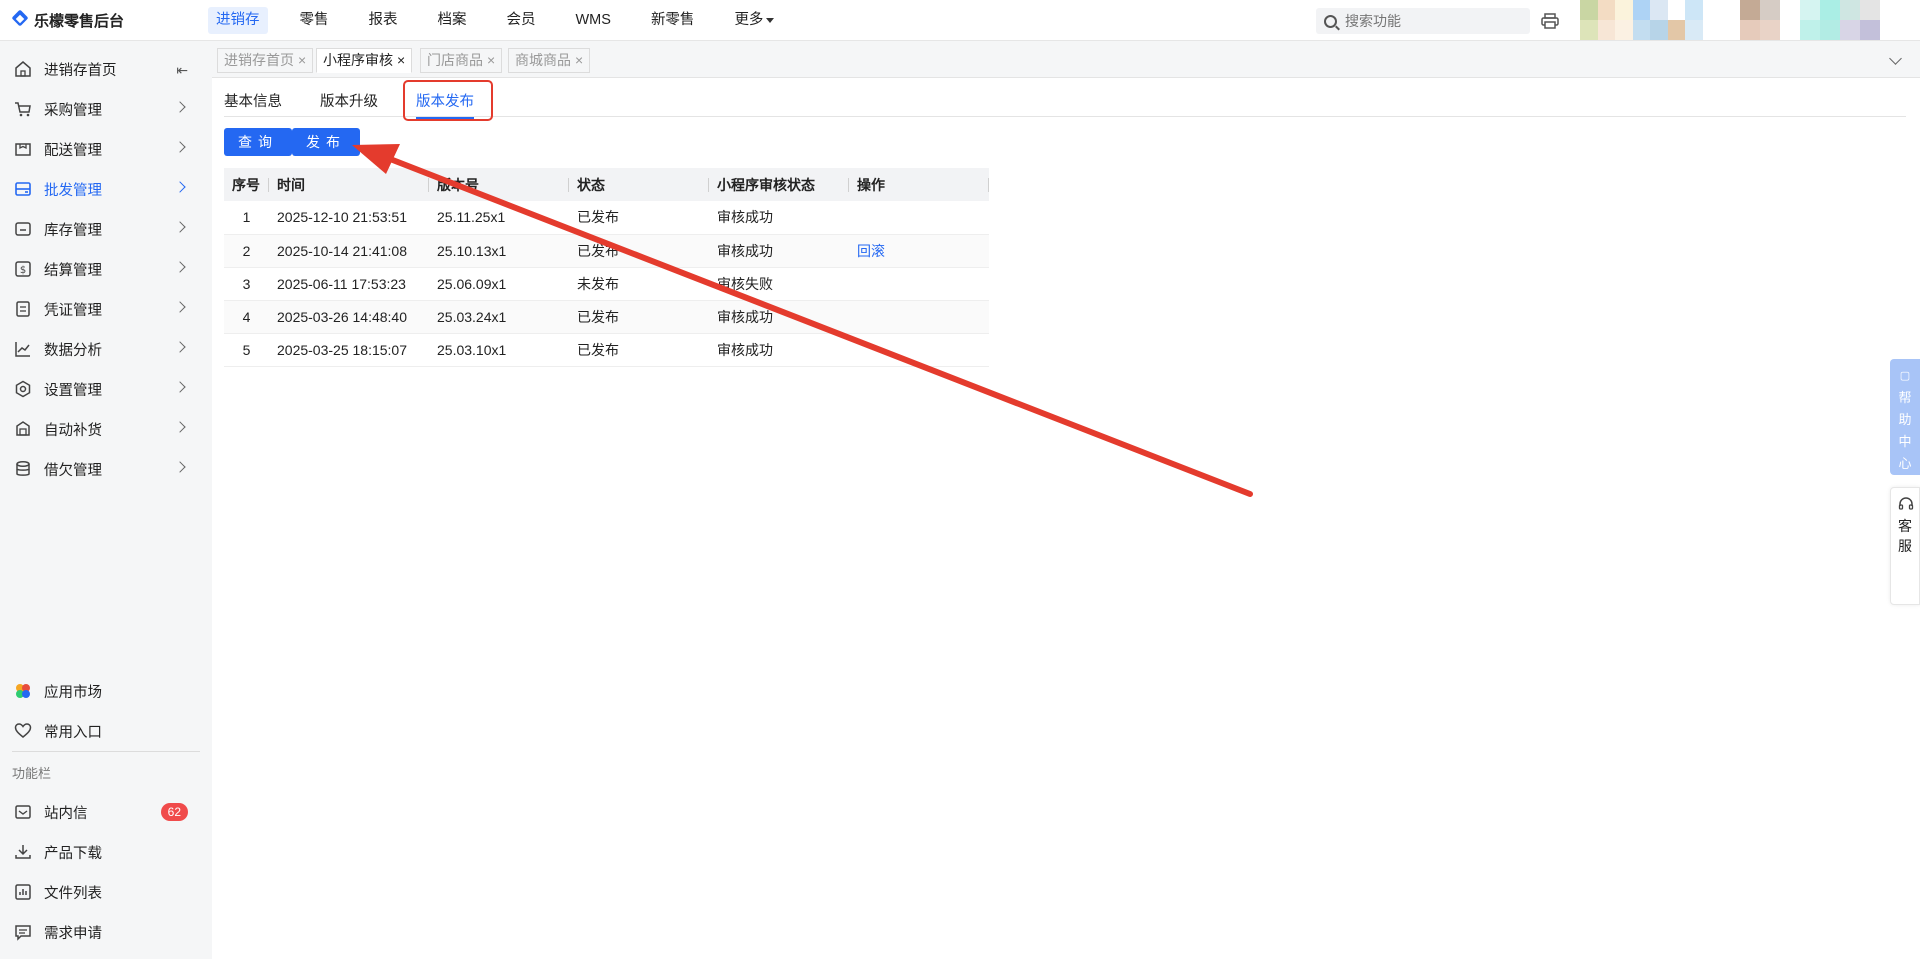  What do you see at coordinates (314, 20) in the screenshot?
I see `top-nav-item-retail: 零售` at bounding box center [314, 20].